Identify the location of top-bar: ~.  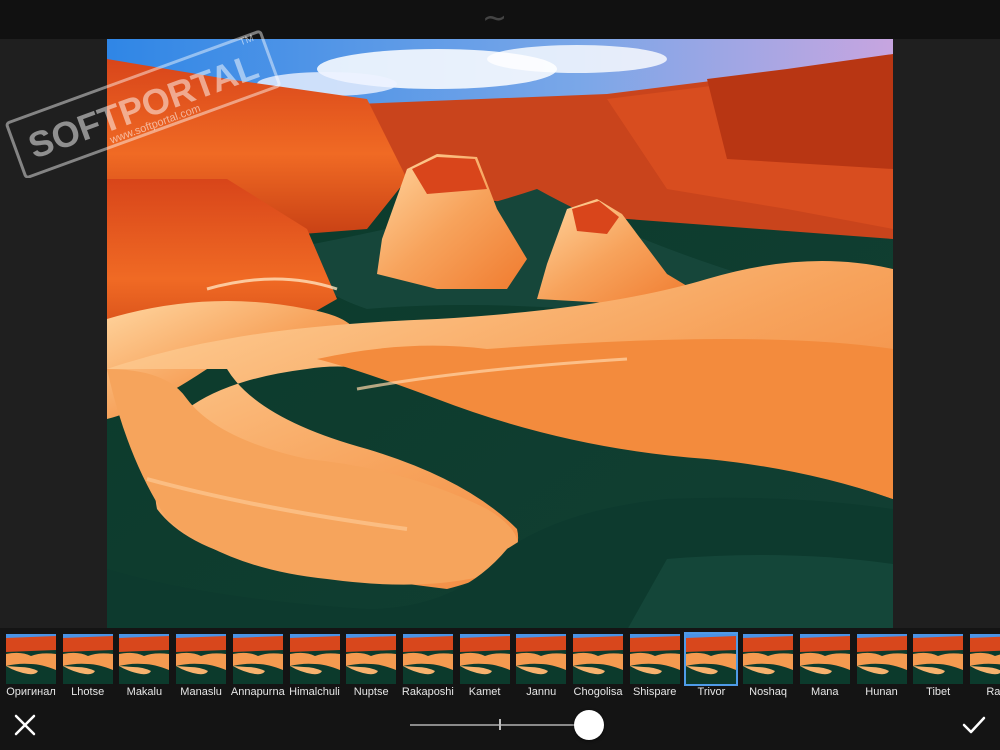
(500, 19).